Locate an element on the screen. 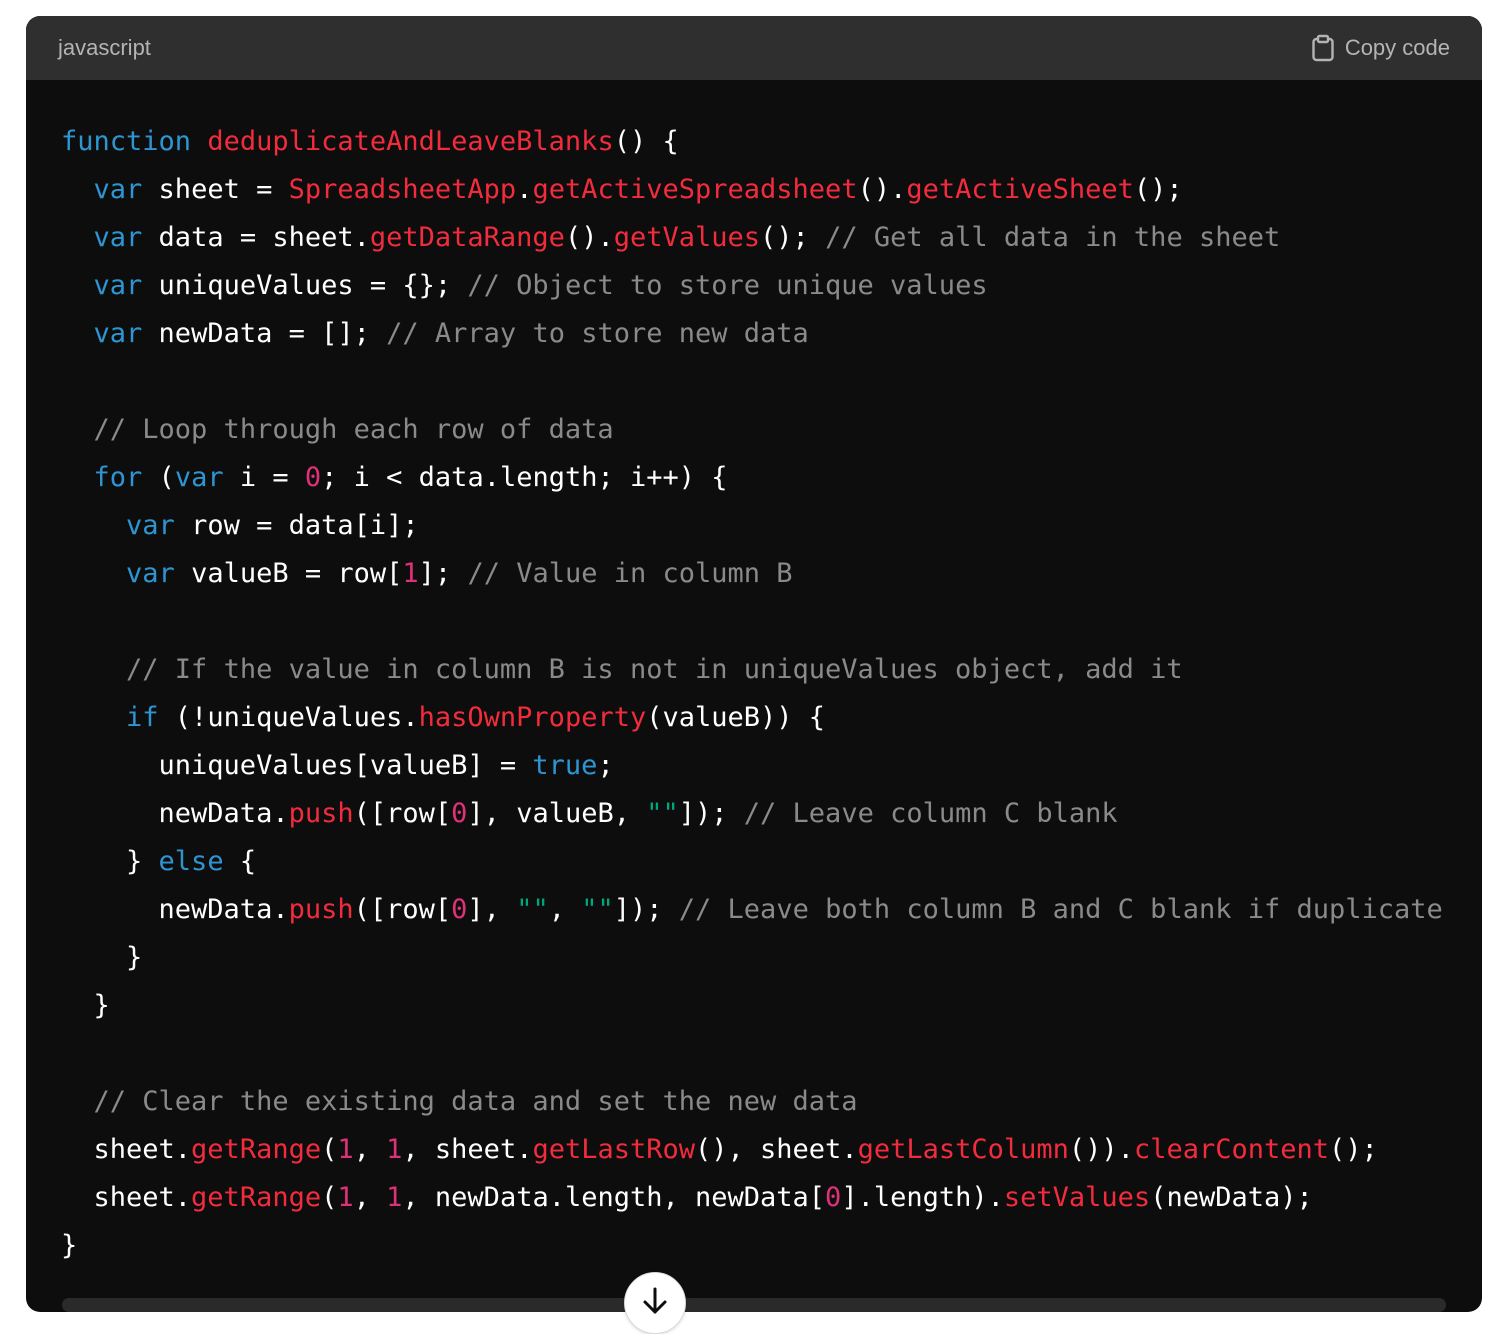  comment-token: // Value in column B is located at coordinates (630, 573).